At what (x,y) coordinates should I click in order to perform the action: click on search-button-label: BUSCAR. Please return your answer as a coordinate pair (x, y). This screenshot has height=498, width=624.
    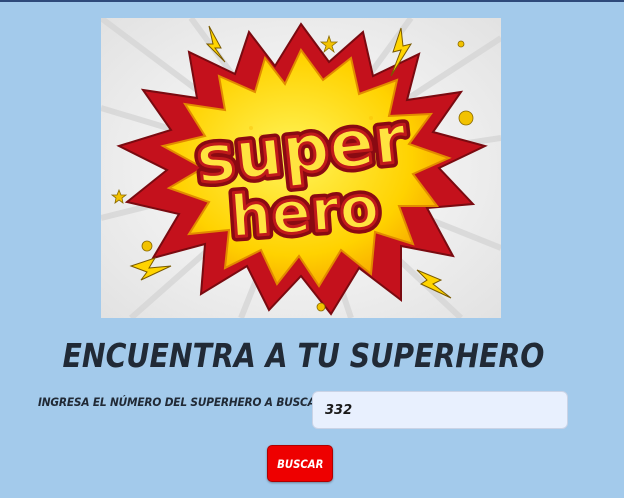
    Looking at the image, I should click on (300, 463).